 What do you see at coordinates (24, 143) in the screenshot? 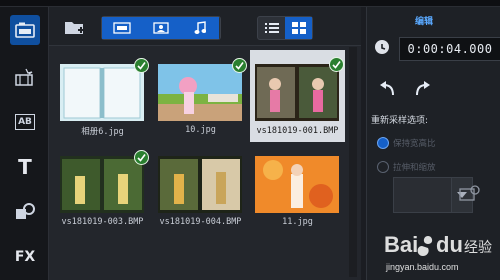
I see `left-tool-rail: AB T FX` at bounding box center [24, 143].